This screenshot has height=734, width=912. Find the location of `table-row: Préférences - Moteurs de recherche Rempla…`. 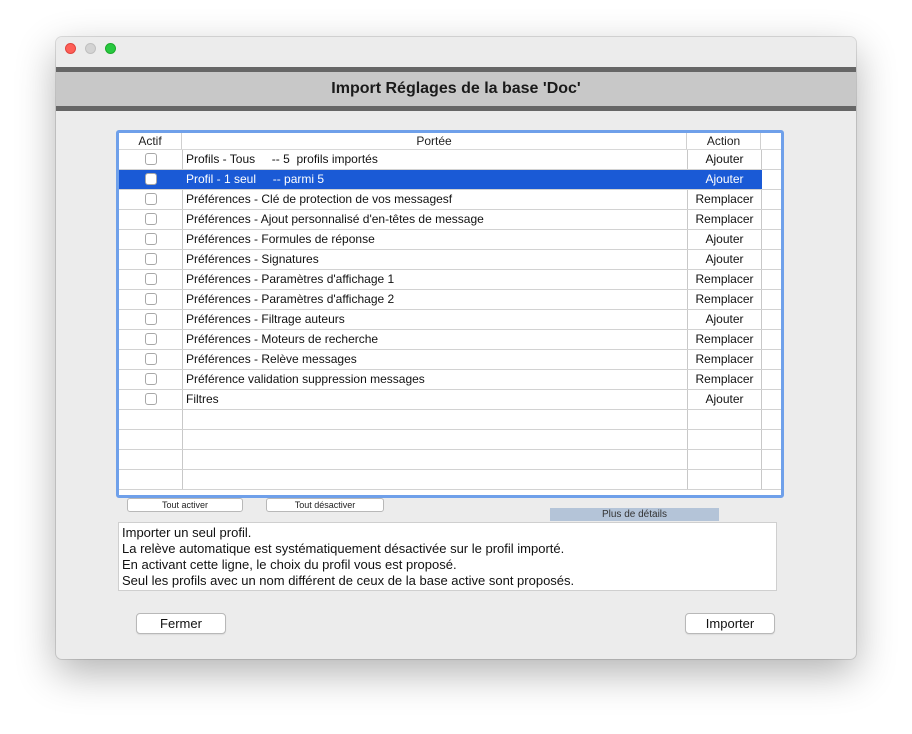

table-row: Préférences - Moteurs de recherche Rempla… is located at coordinates (450, 340).